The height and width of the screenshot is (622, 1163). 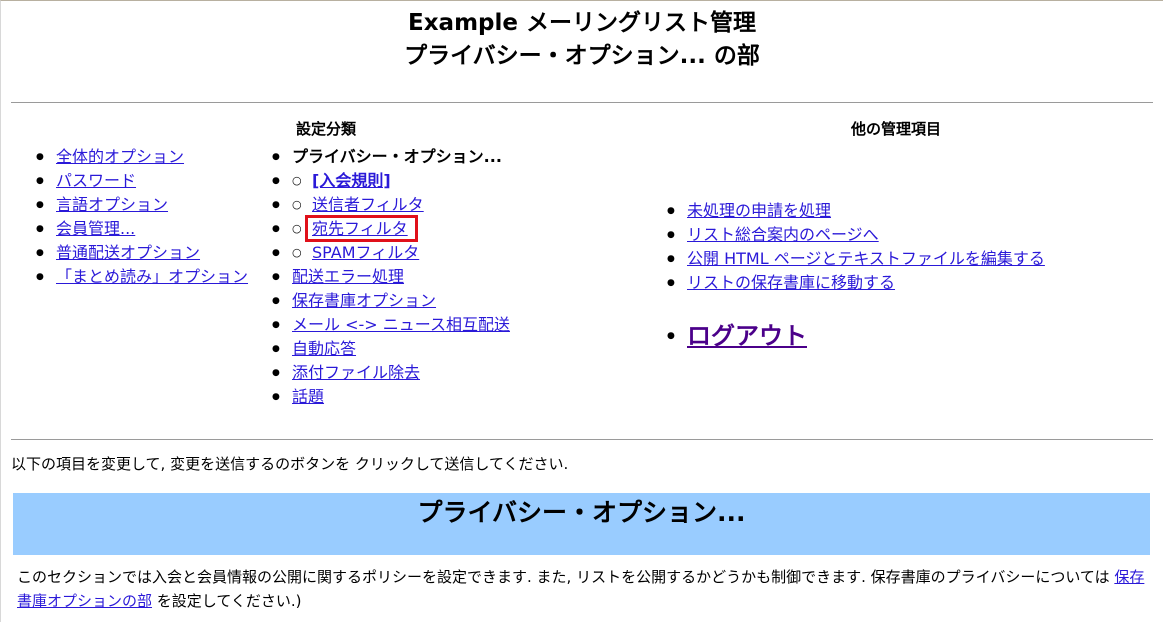 I want to click on list-item: リストの保存書庫に移動する, so click(x=856, y=283).